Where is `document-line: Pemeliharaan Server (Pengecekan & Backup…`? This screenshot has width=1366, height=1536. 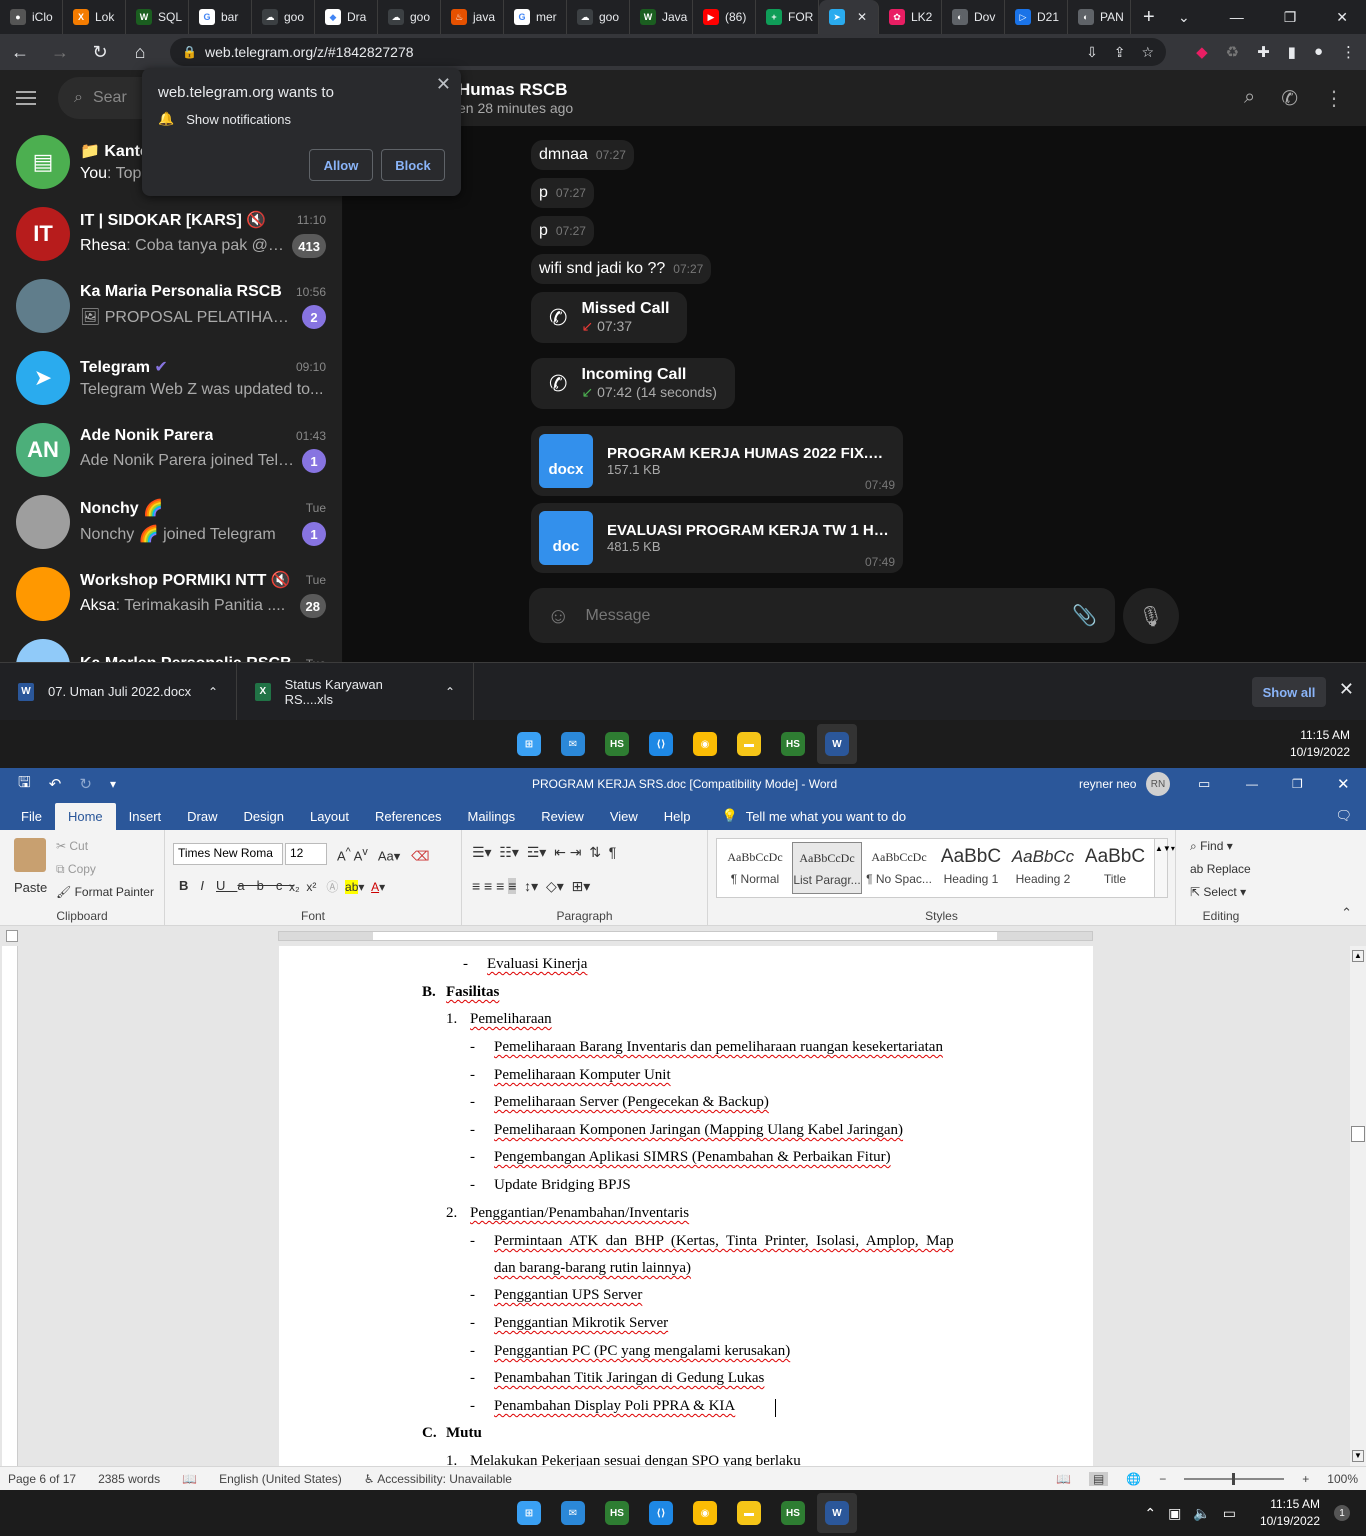
document-line: Pemeliharaan Server (Pengecekan & Backup… is located at coordinates (631, 1102).